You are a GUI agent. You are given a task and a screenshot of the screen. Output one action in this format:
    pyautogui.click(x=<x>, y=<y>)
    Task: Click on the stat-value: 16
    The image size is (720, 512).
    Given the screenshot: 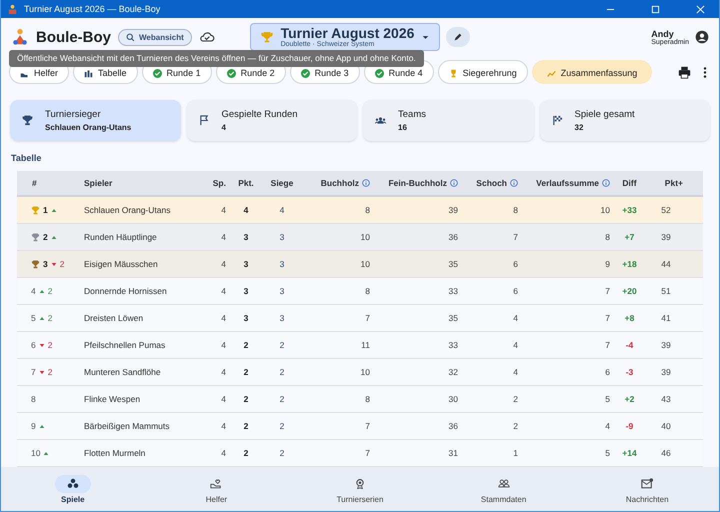 What is the action you would take?
    pyautogui.click(x=403, y=127)
    